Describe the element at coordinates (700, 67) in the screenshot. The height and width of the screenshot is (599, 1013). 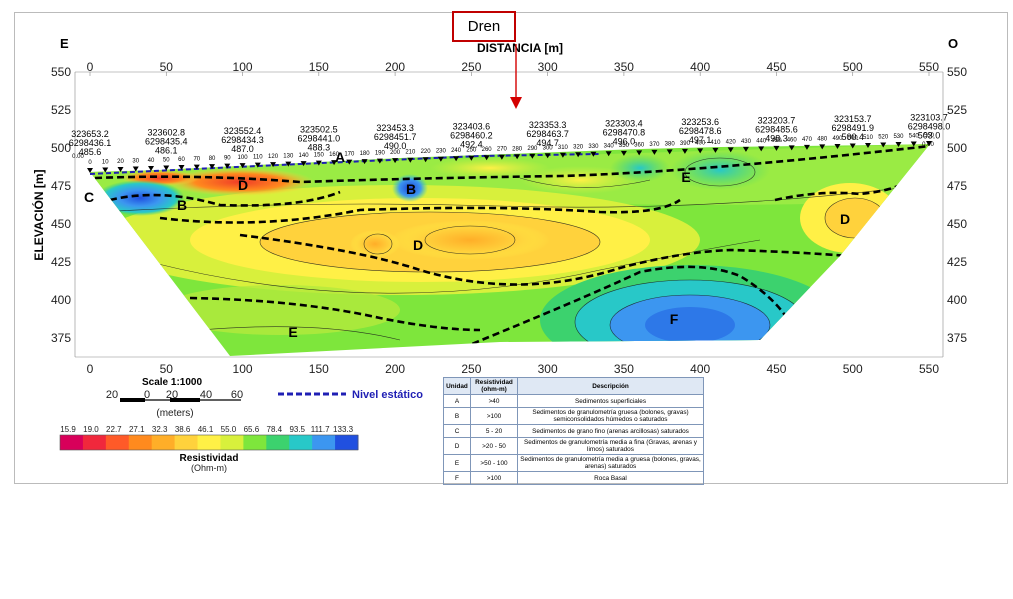
I see `x-tick-top: 400` at that location.